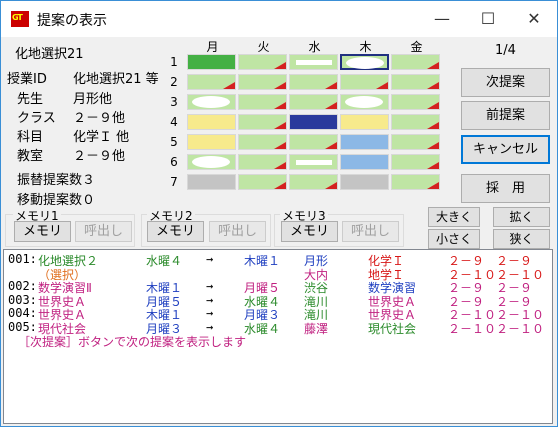 Image resolution: width=558 pixels, height=427 pixels. Describe the element at coordinates (212, 47) in the screenshot. I see `day-header: 月` at that location.